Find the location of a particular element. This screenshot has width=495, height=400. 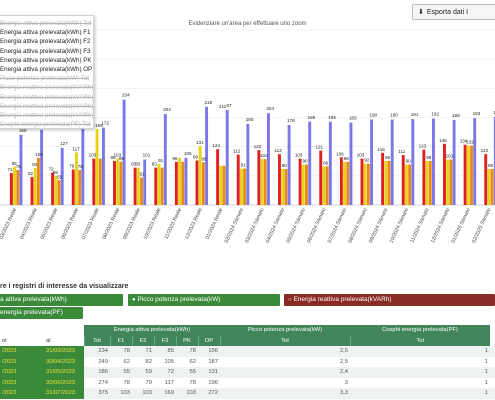

legend-item: Energia reattiva prelevata(kVARh) F1 is located at coordinates (46, 97).